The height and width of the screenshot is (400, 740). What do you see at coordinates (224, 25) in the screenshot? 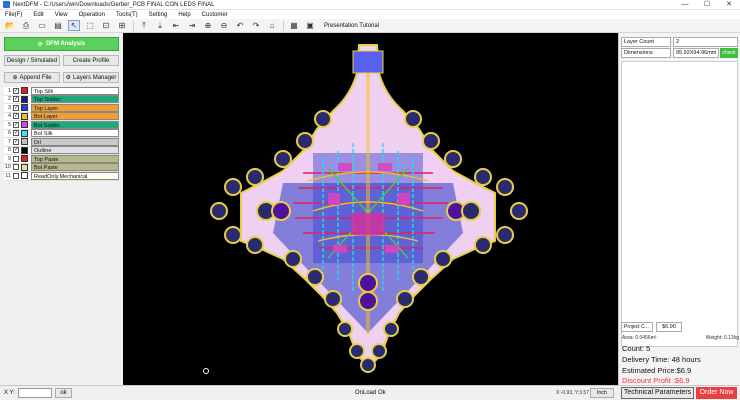
I see `zoom-out-icon: ⊖` at bounding box center [224, 25].